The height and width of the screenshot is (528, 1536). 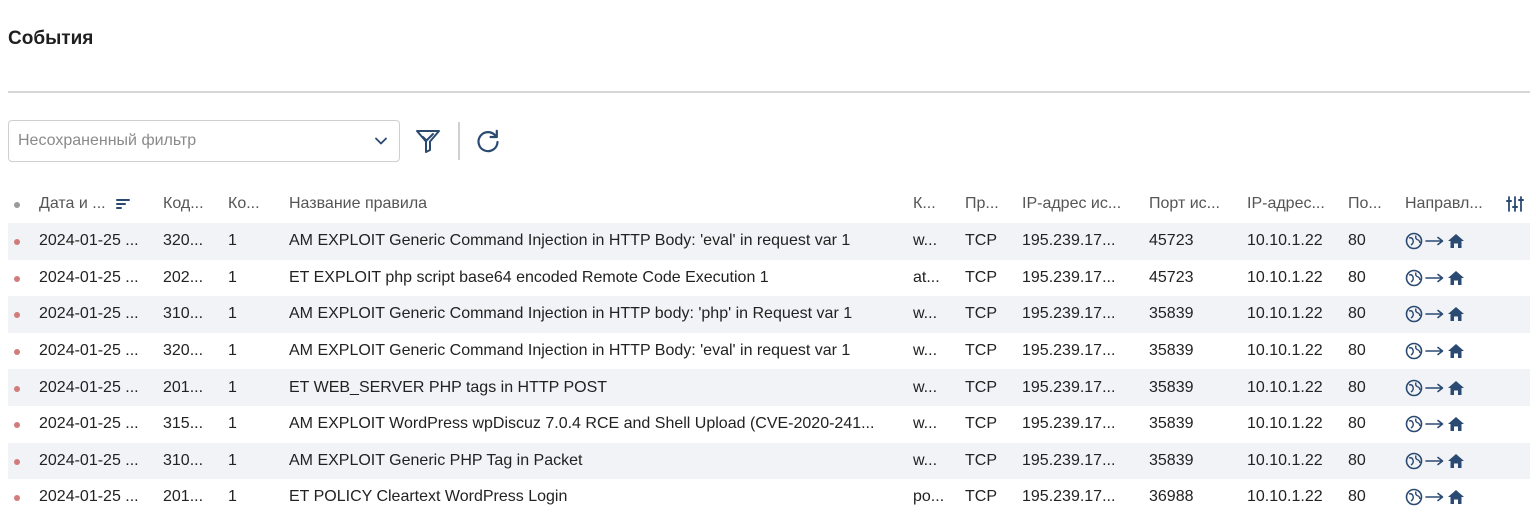 What do you see at coordinates (381, 141) in the screenshot?
I see `chevron-down-icon` at bounding box center [381, 141].